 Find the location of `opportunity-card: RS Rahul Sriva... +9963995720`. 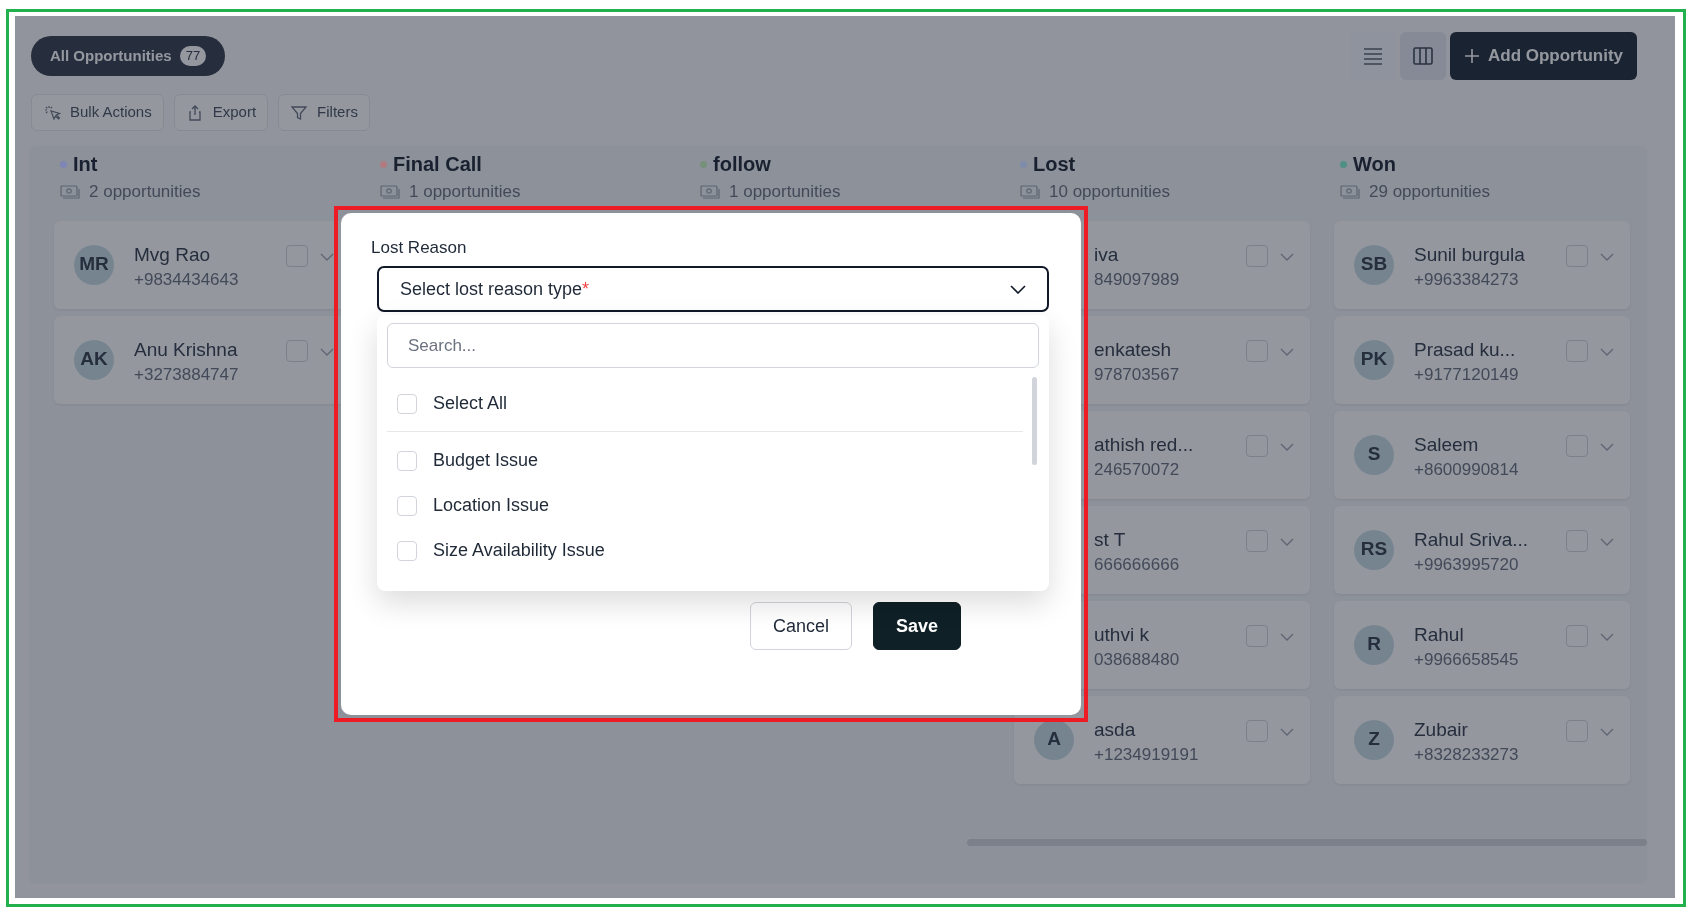

opportunity-card: RS Rahul Sriva... +9963995720 is located at coordinates (1482, 549).